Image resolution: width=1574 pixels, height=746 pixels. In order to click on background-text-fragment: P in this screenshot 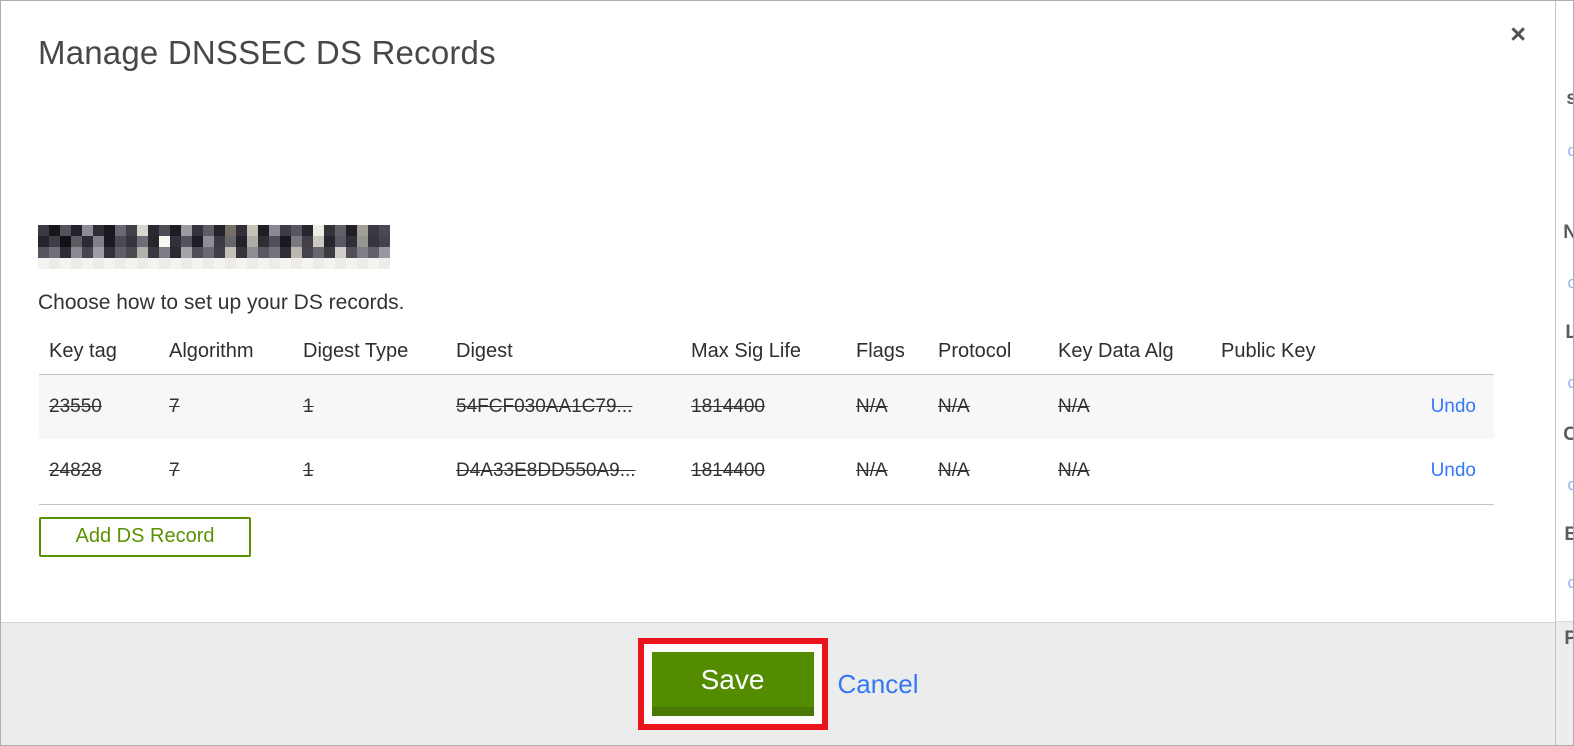, I will do `click(1568, 638)`.